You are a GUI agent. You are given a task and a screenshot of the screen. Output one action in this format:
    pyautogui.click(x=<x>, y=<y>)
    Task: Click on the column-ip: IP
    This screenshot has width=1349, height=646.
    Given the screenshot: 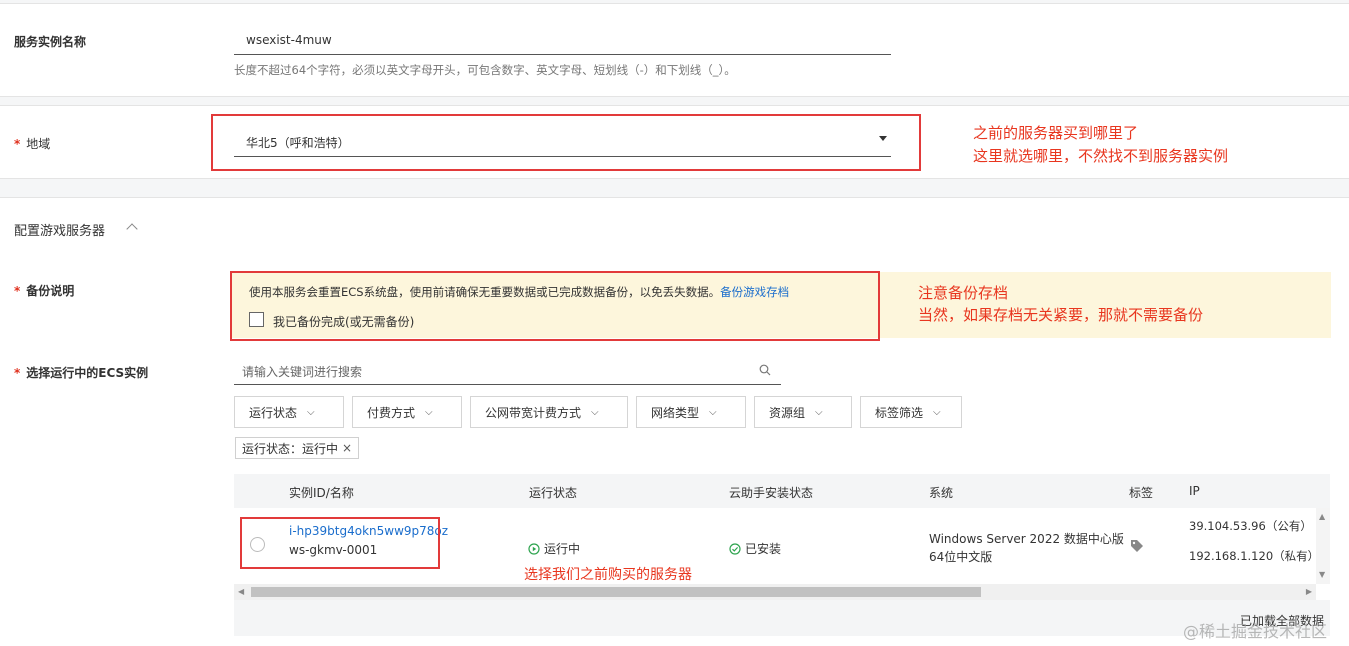 What is the action you would take?
    pyautogui.click(x=1194, y=491)
    